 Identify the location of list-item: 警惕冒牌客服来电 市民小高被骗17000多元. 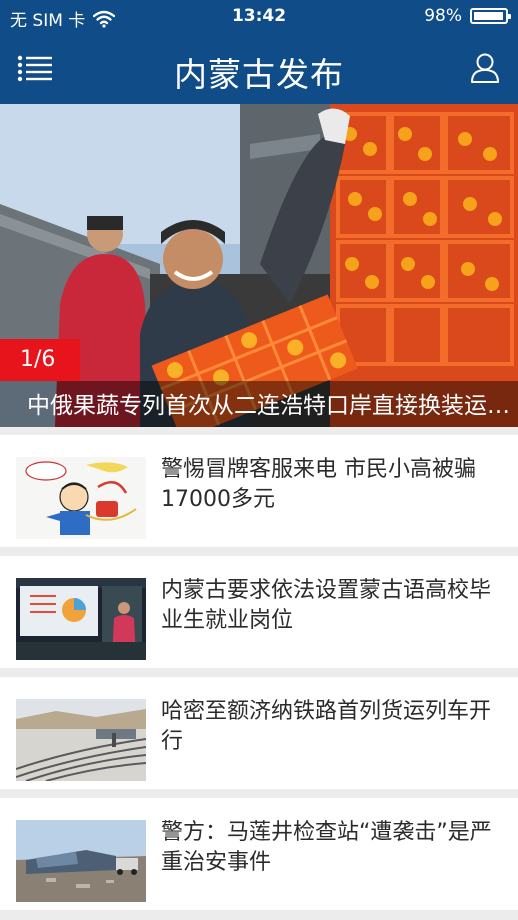
(259, 491).